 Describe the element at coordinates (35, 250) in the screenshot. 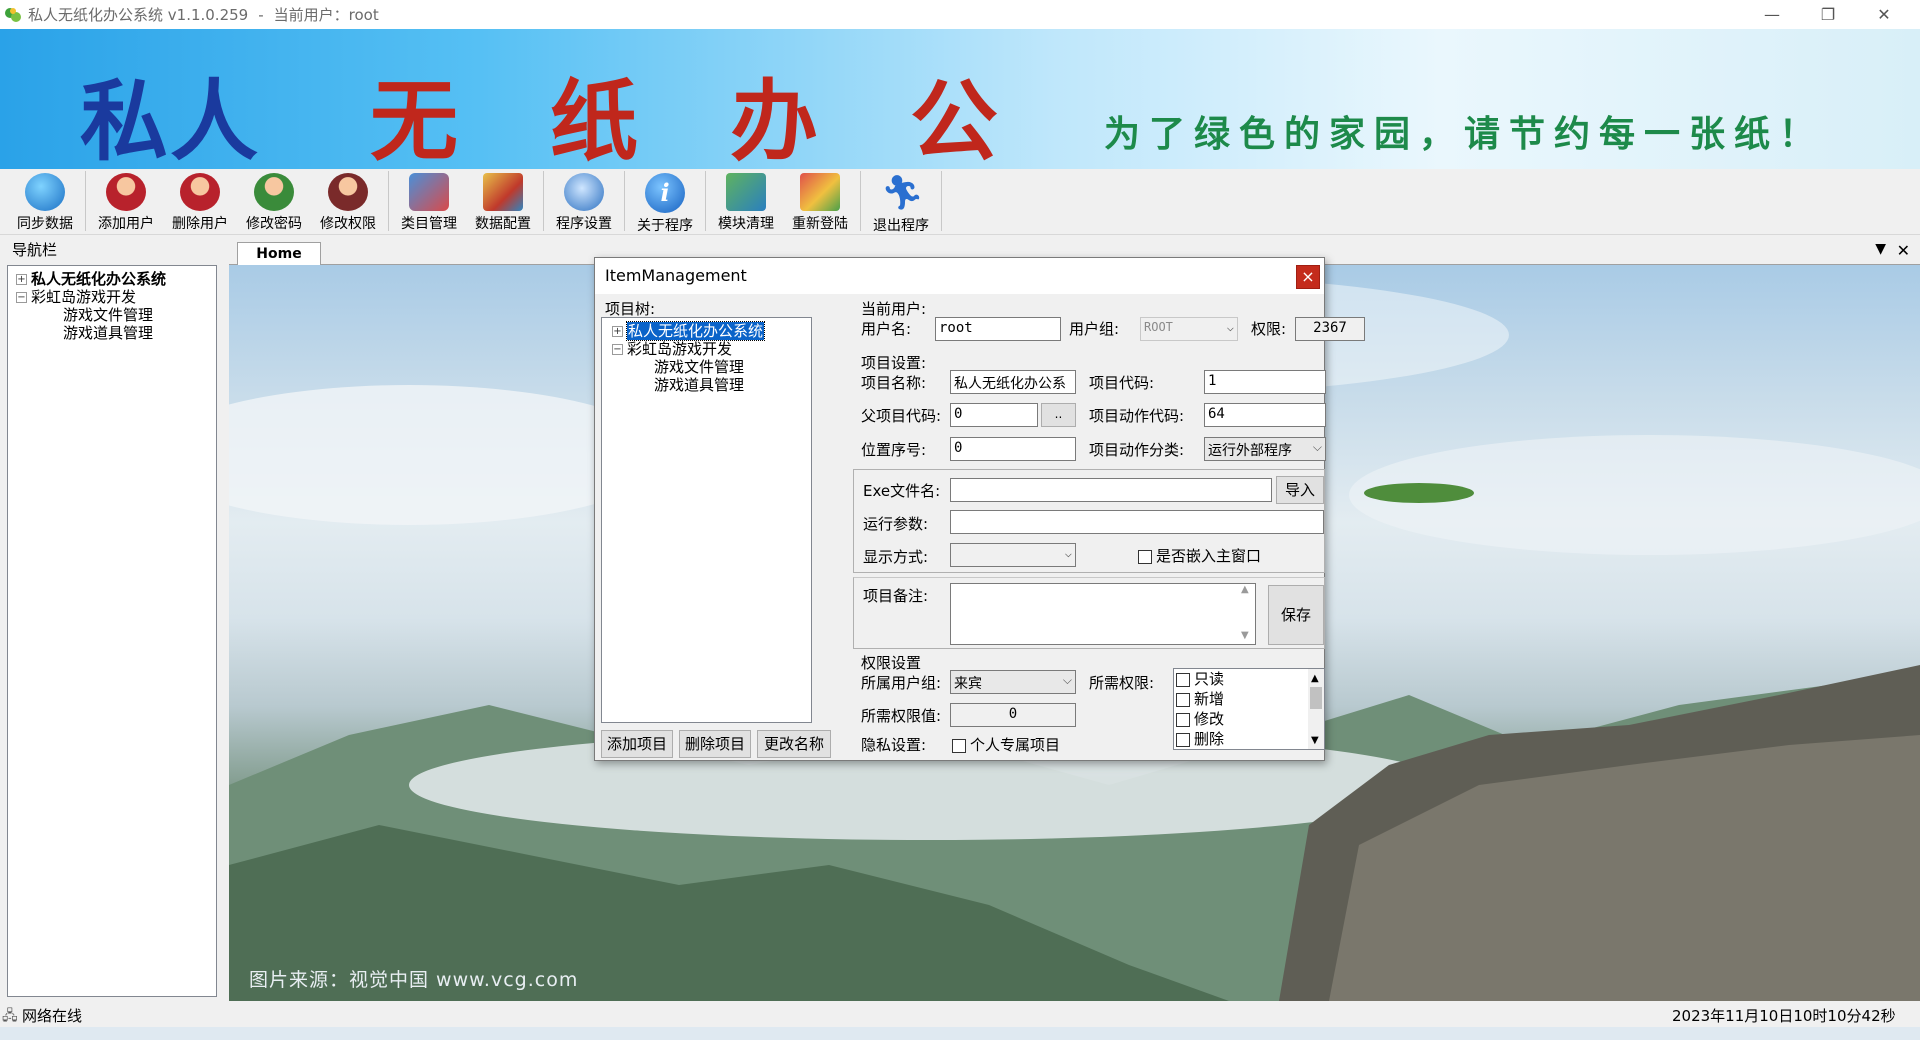

I see `nav-header: 导航栏` at that location.